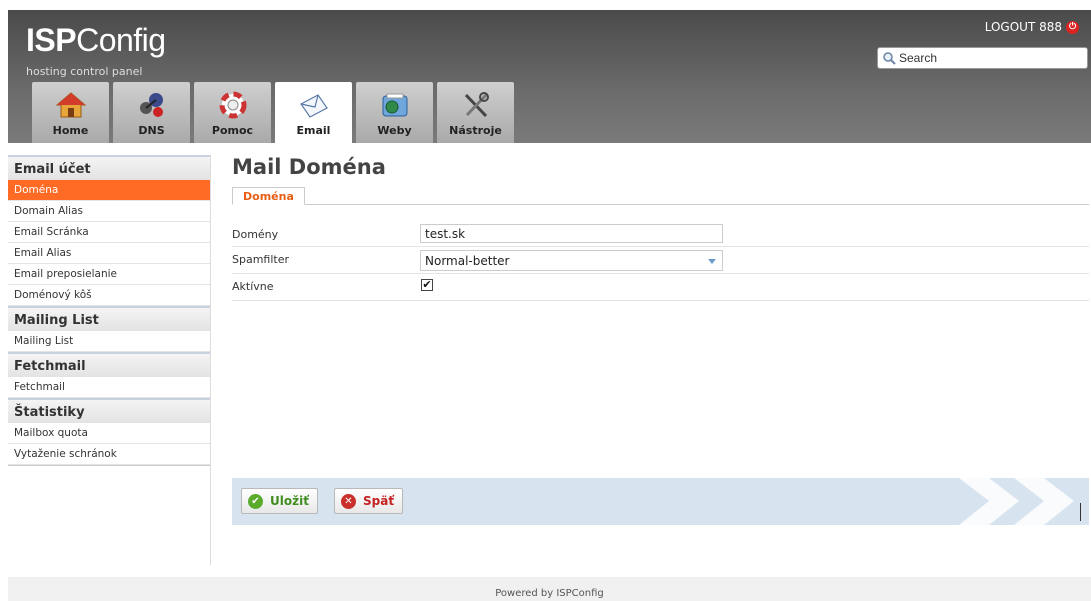  Describe the element at coordinates (660, 196) in the screenshot. I see `subtab-bar: Doména` at that location.